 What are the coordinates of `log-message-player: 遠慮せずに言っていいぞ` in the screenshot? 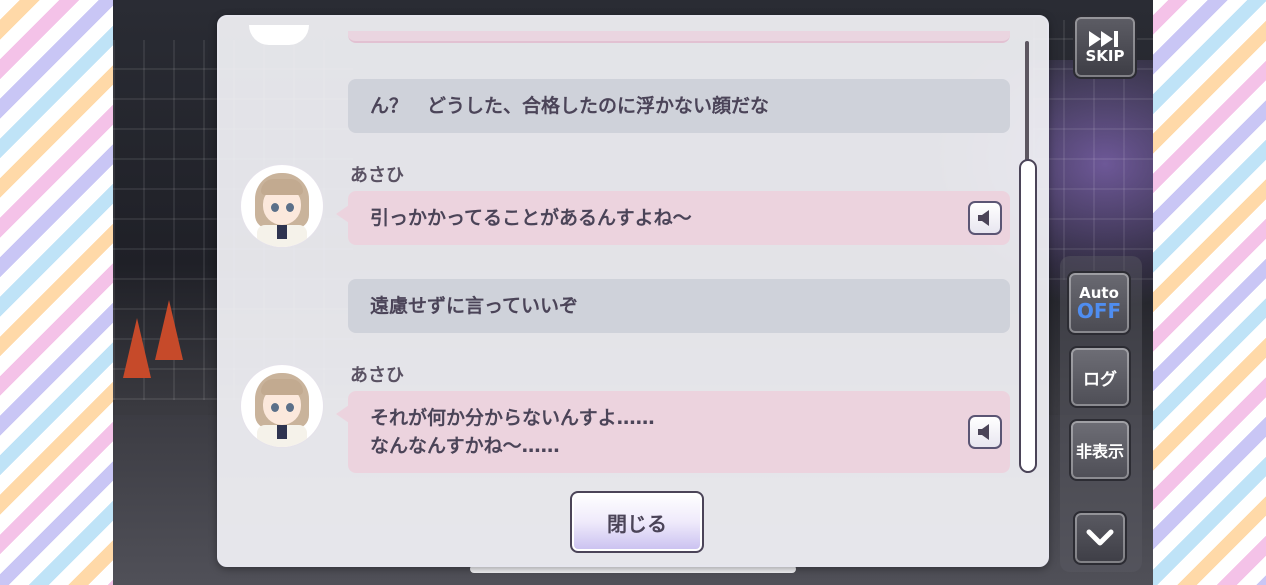 It's located at (679, 306).